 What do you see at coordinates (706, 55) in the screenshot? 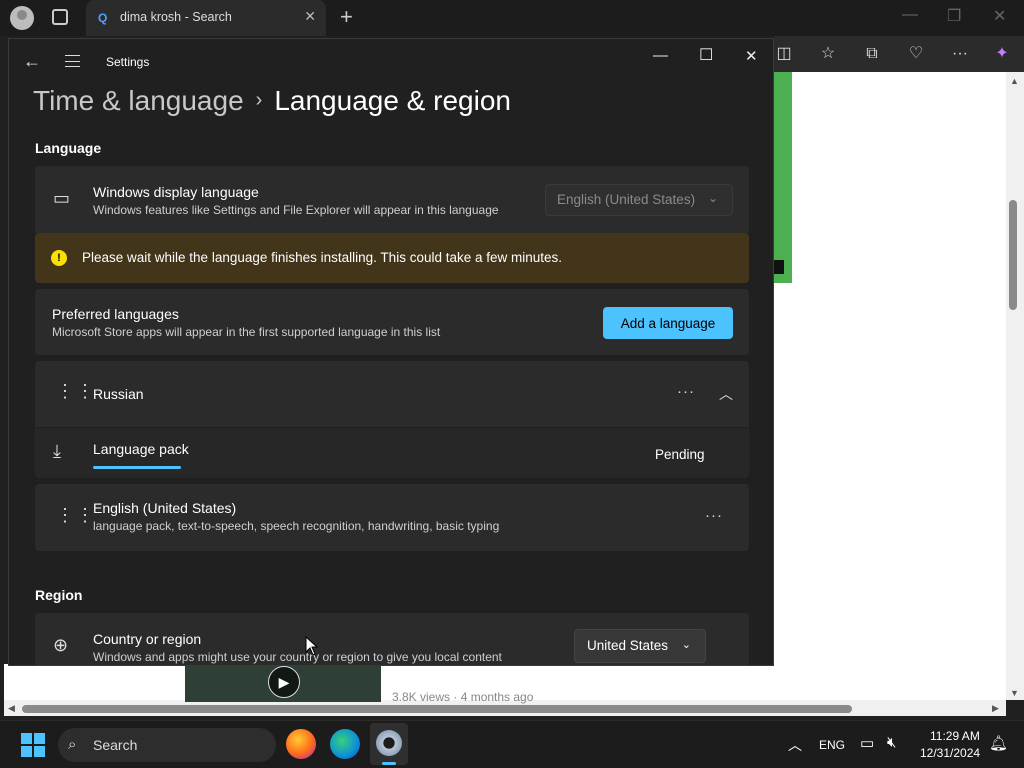
I see `maximize-icon: ☐` at bounding box center [706, 55].